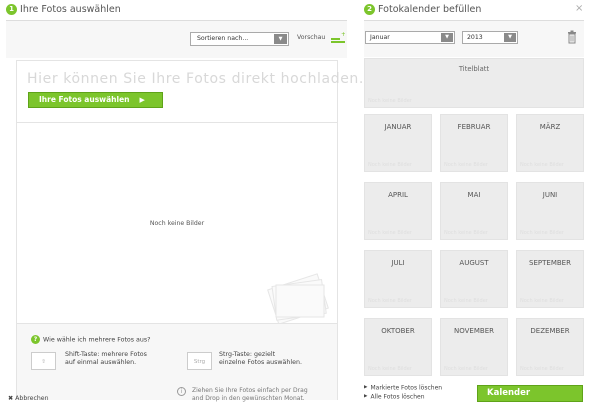  I want to click on shift-key-icon: ⇧, so click(43, 361).